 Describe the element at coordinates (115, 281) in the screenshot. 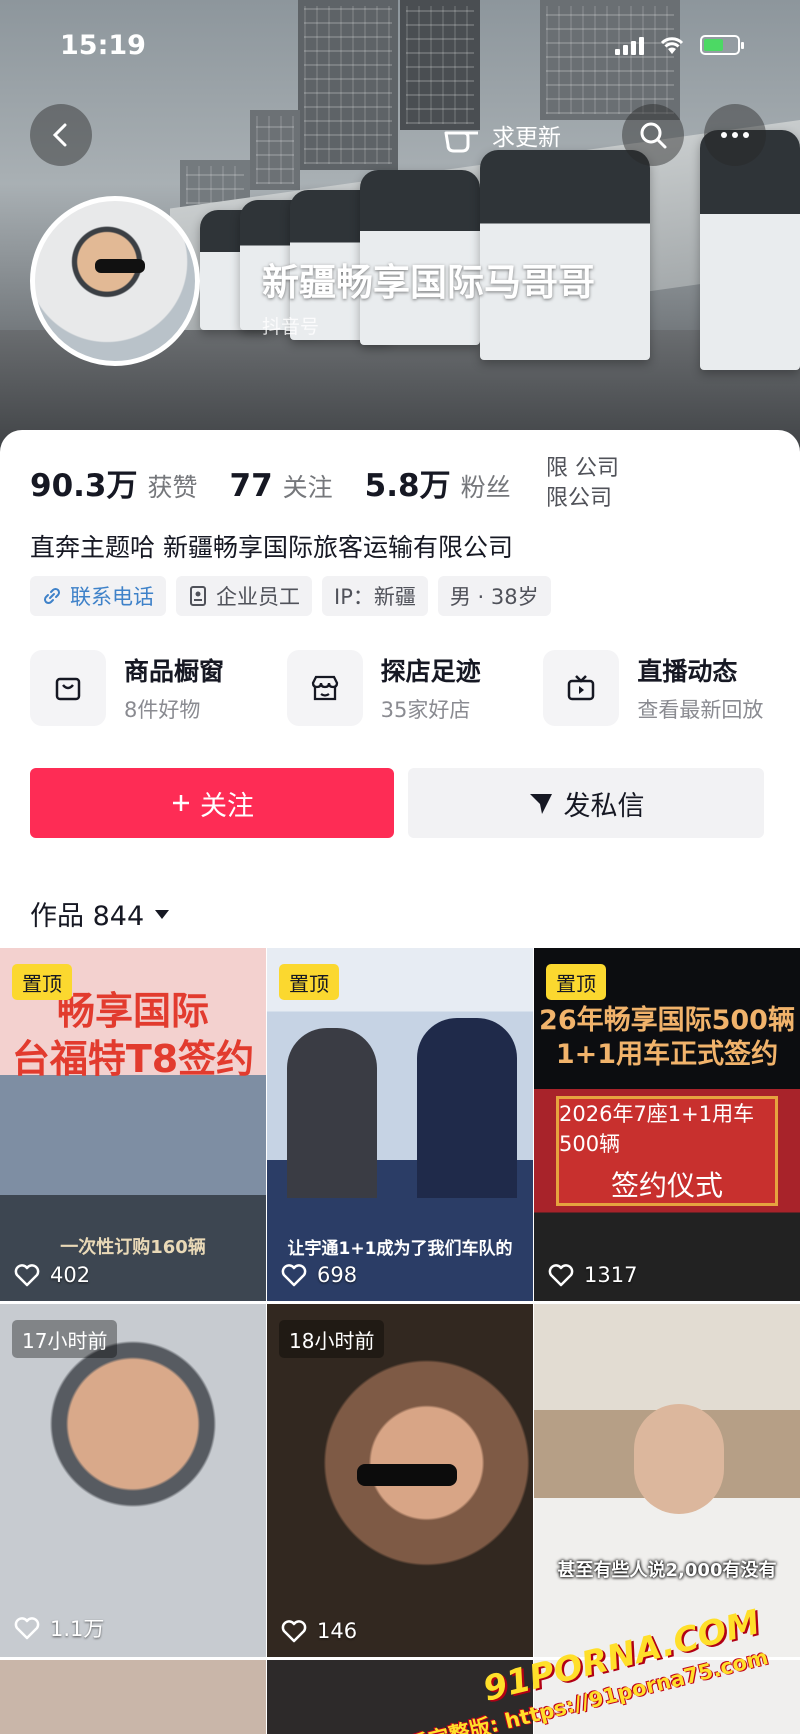

I see `avatar` at that location.